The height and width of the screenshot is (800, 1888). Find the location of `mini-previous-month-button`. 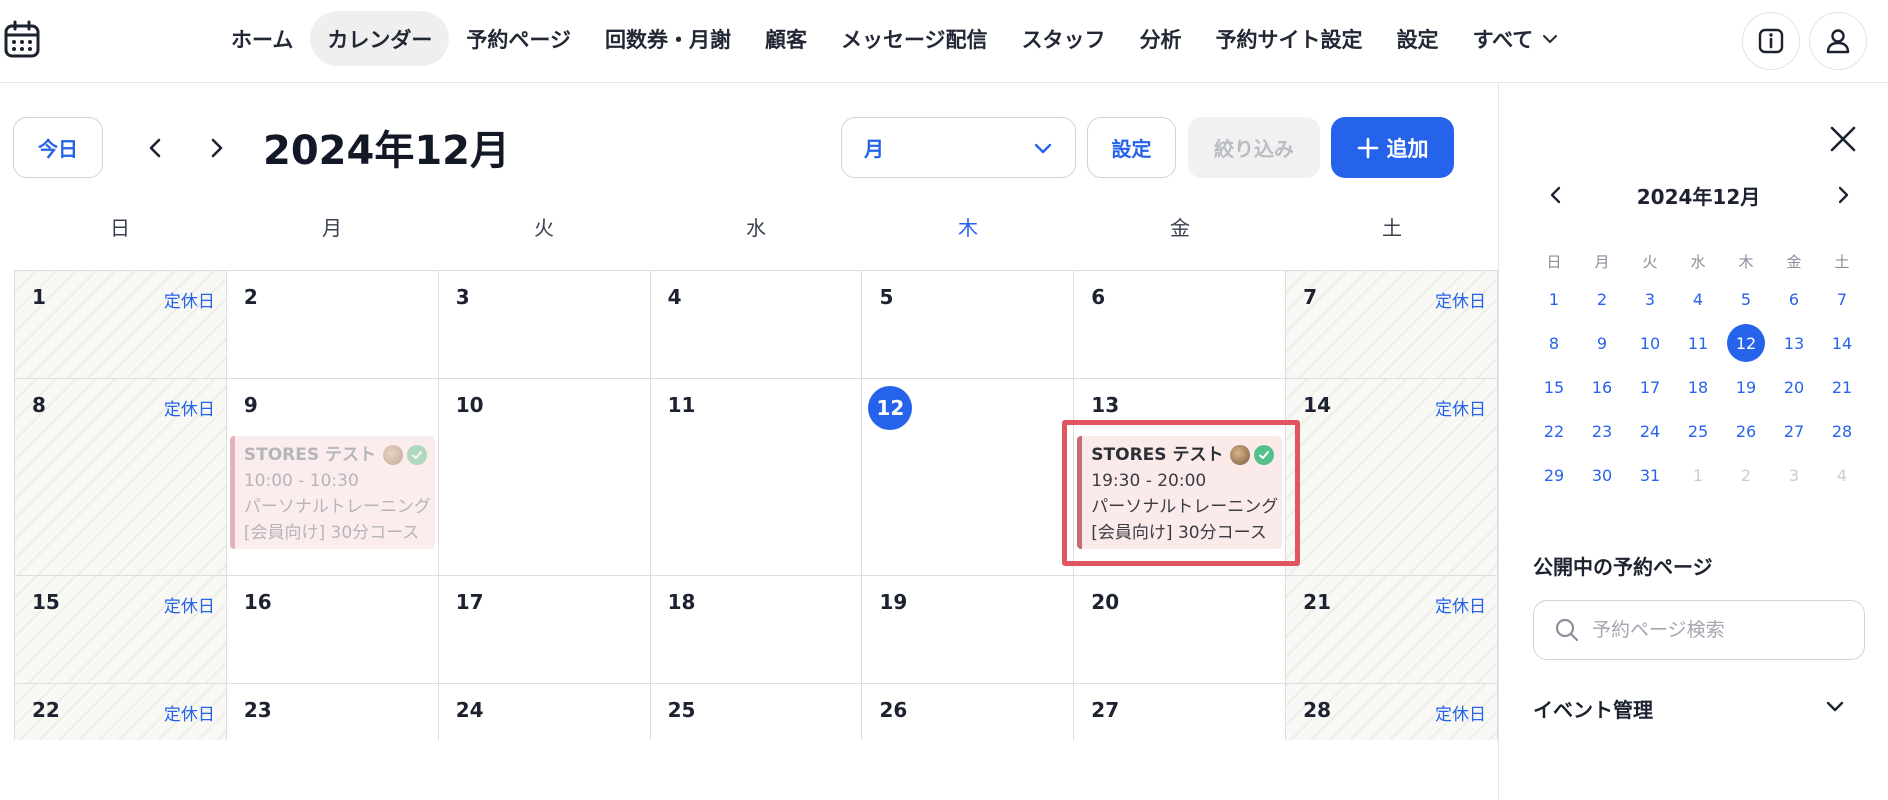

mini-previous-month-button is located at coordinates (1556, 195).